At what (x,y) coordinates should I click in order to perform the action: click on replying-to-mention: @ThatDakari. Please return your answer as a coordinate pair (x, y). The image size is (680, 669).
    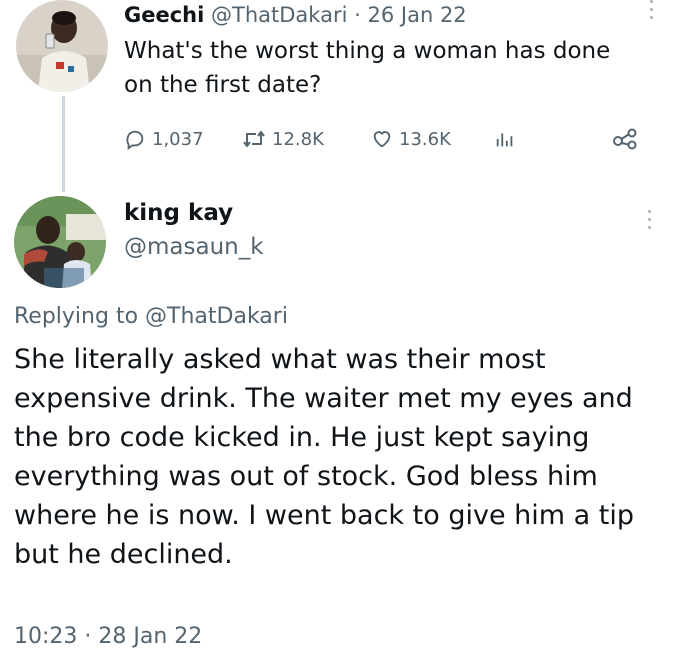
    Looking at the image, I should click on (216, 316).